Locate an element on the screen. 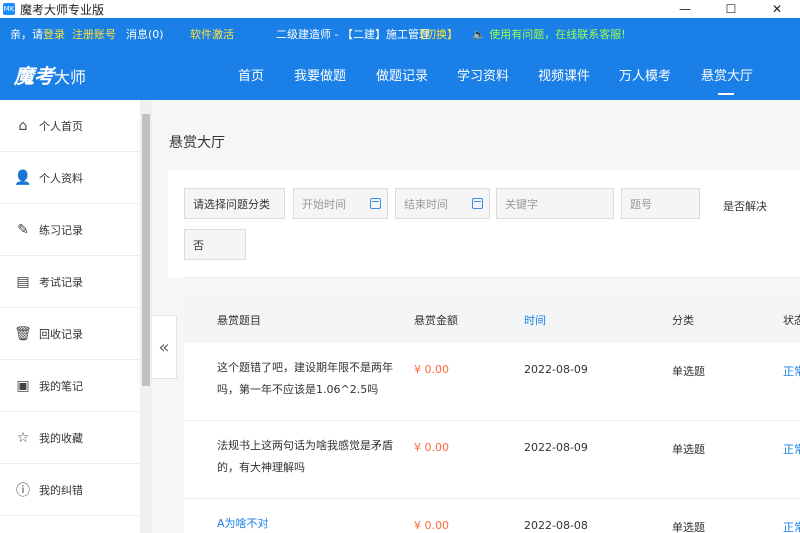 The height and width of the screenshot is (533, 800). logo-sub-text: 大师 is located at coordinates (70, 77).